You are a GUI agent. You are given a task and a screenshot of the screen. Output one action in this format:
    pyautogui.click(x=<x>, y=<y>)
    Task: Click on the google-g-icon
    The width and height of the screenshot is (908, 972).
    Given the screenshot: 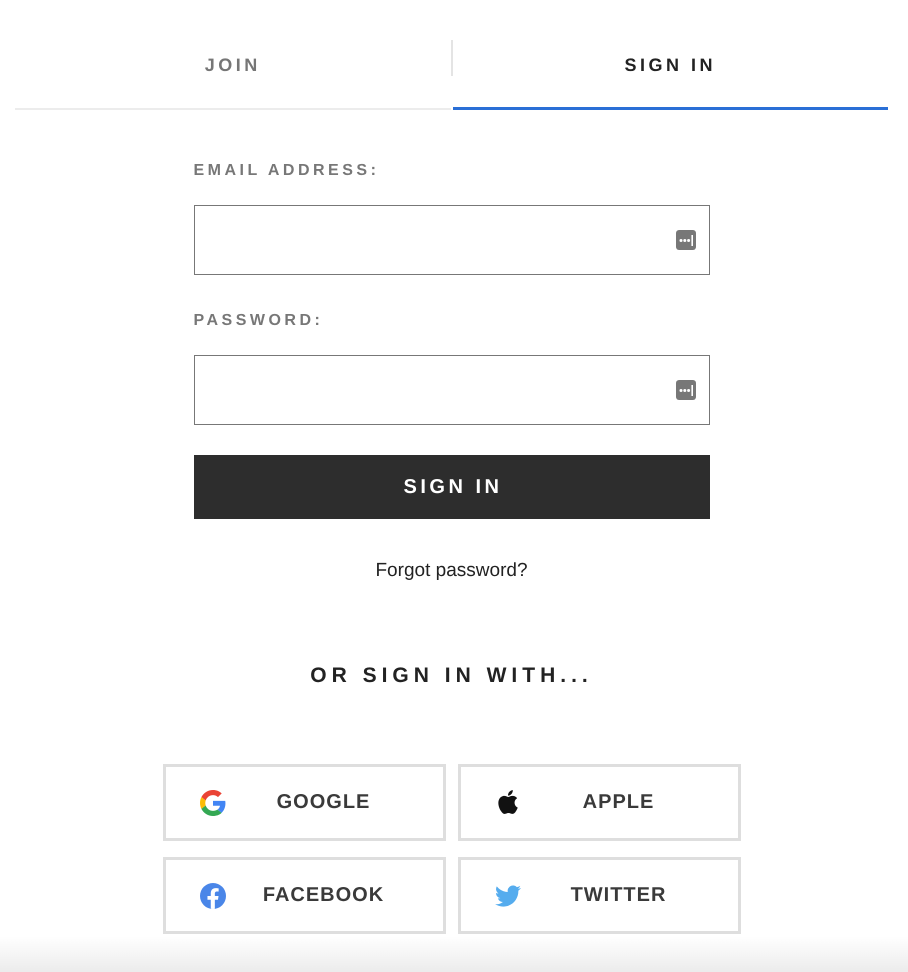 What is the action you would take?
    pyautogui.click(x=213, y=803)
    